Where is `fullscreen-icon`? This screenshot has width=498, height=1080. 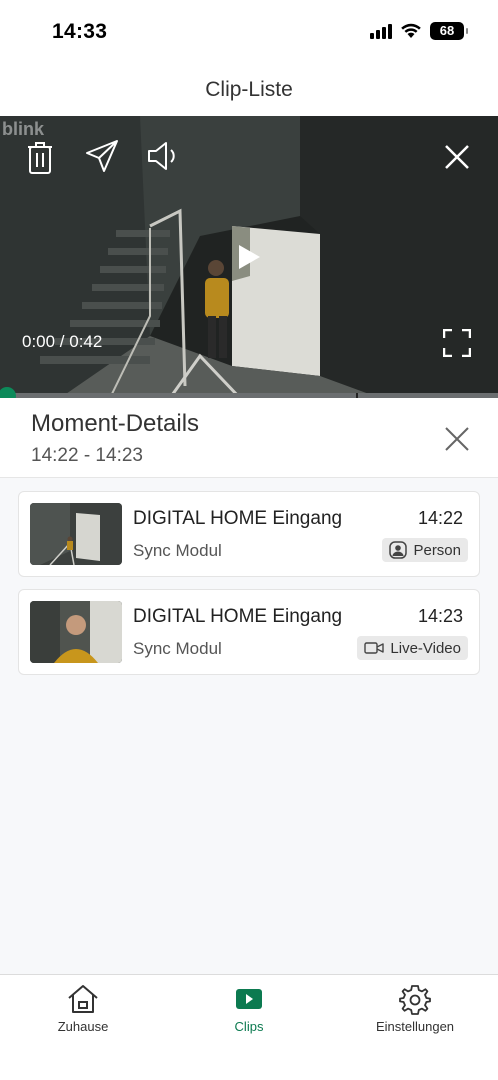 fullscreen-icon is located at coordinates (457, 343).